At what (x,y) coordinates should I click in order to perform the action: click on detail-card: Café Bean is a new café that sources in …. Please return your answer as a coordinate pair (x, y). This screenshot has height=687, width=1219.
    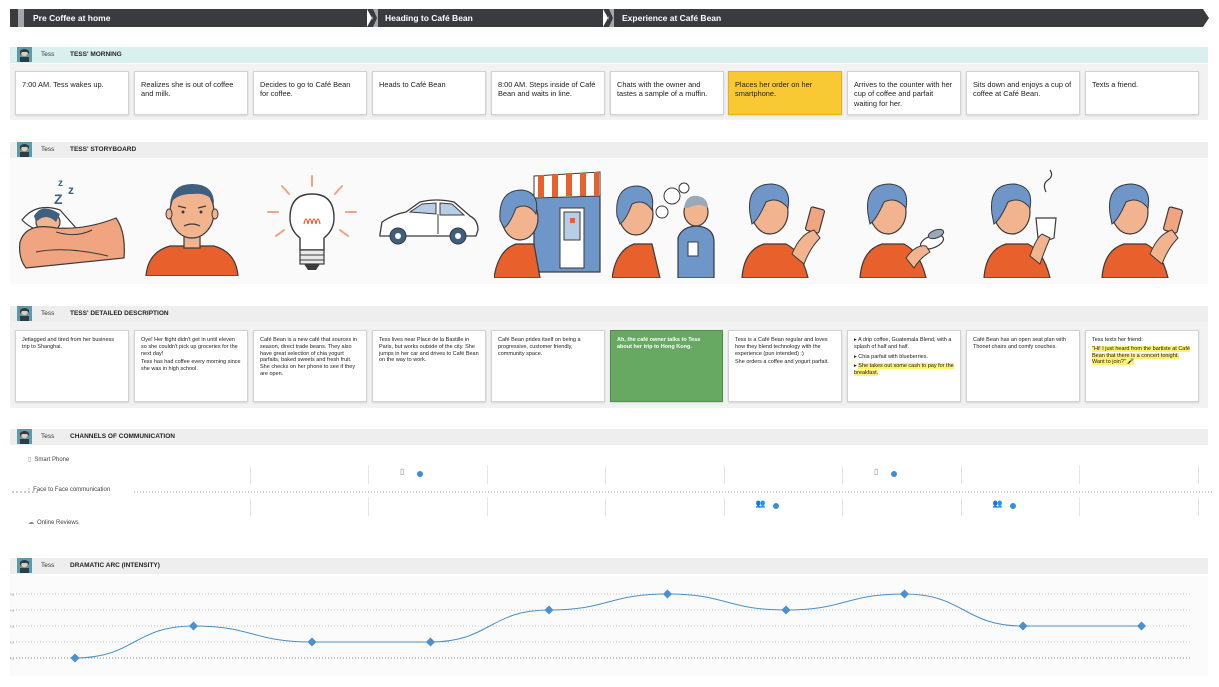
    Looking at the image, I should click on (310, 366).